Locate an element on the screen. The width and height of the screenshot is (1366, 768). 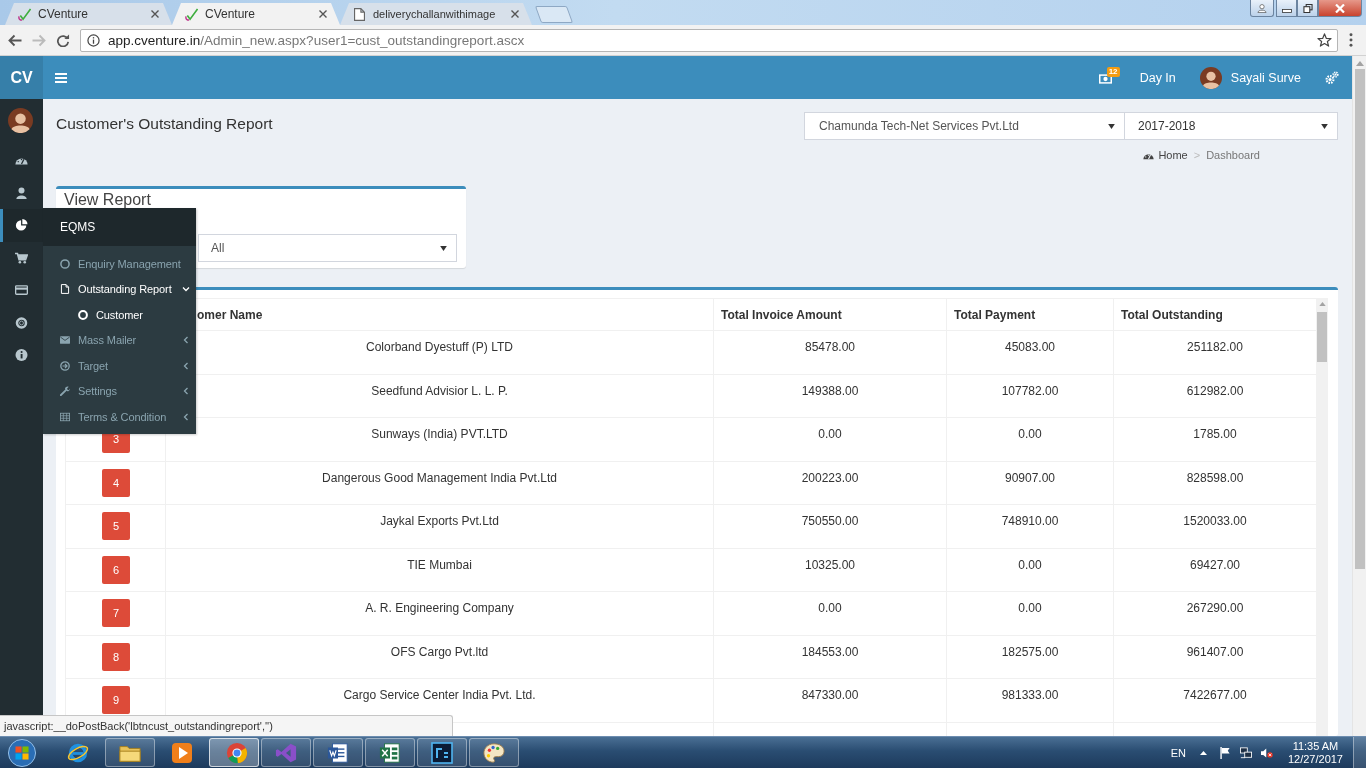
language-indicator: EN is located at coordinates (1178, 752).